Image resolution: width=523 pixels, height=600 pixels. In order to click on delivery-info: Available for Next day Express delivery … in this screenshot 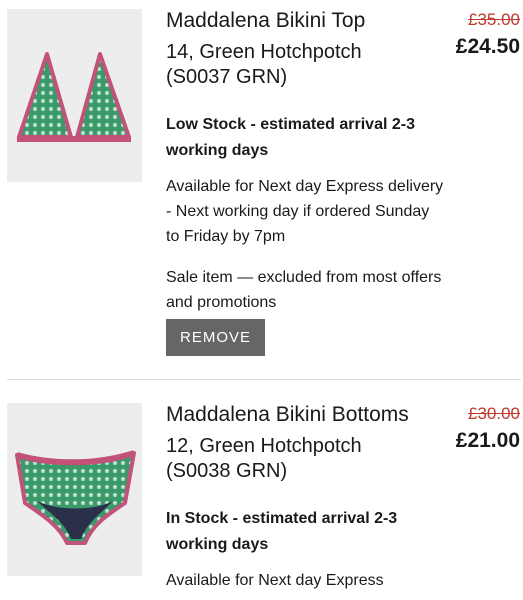, I will do `click(305, 211)`.